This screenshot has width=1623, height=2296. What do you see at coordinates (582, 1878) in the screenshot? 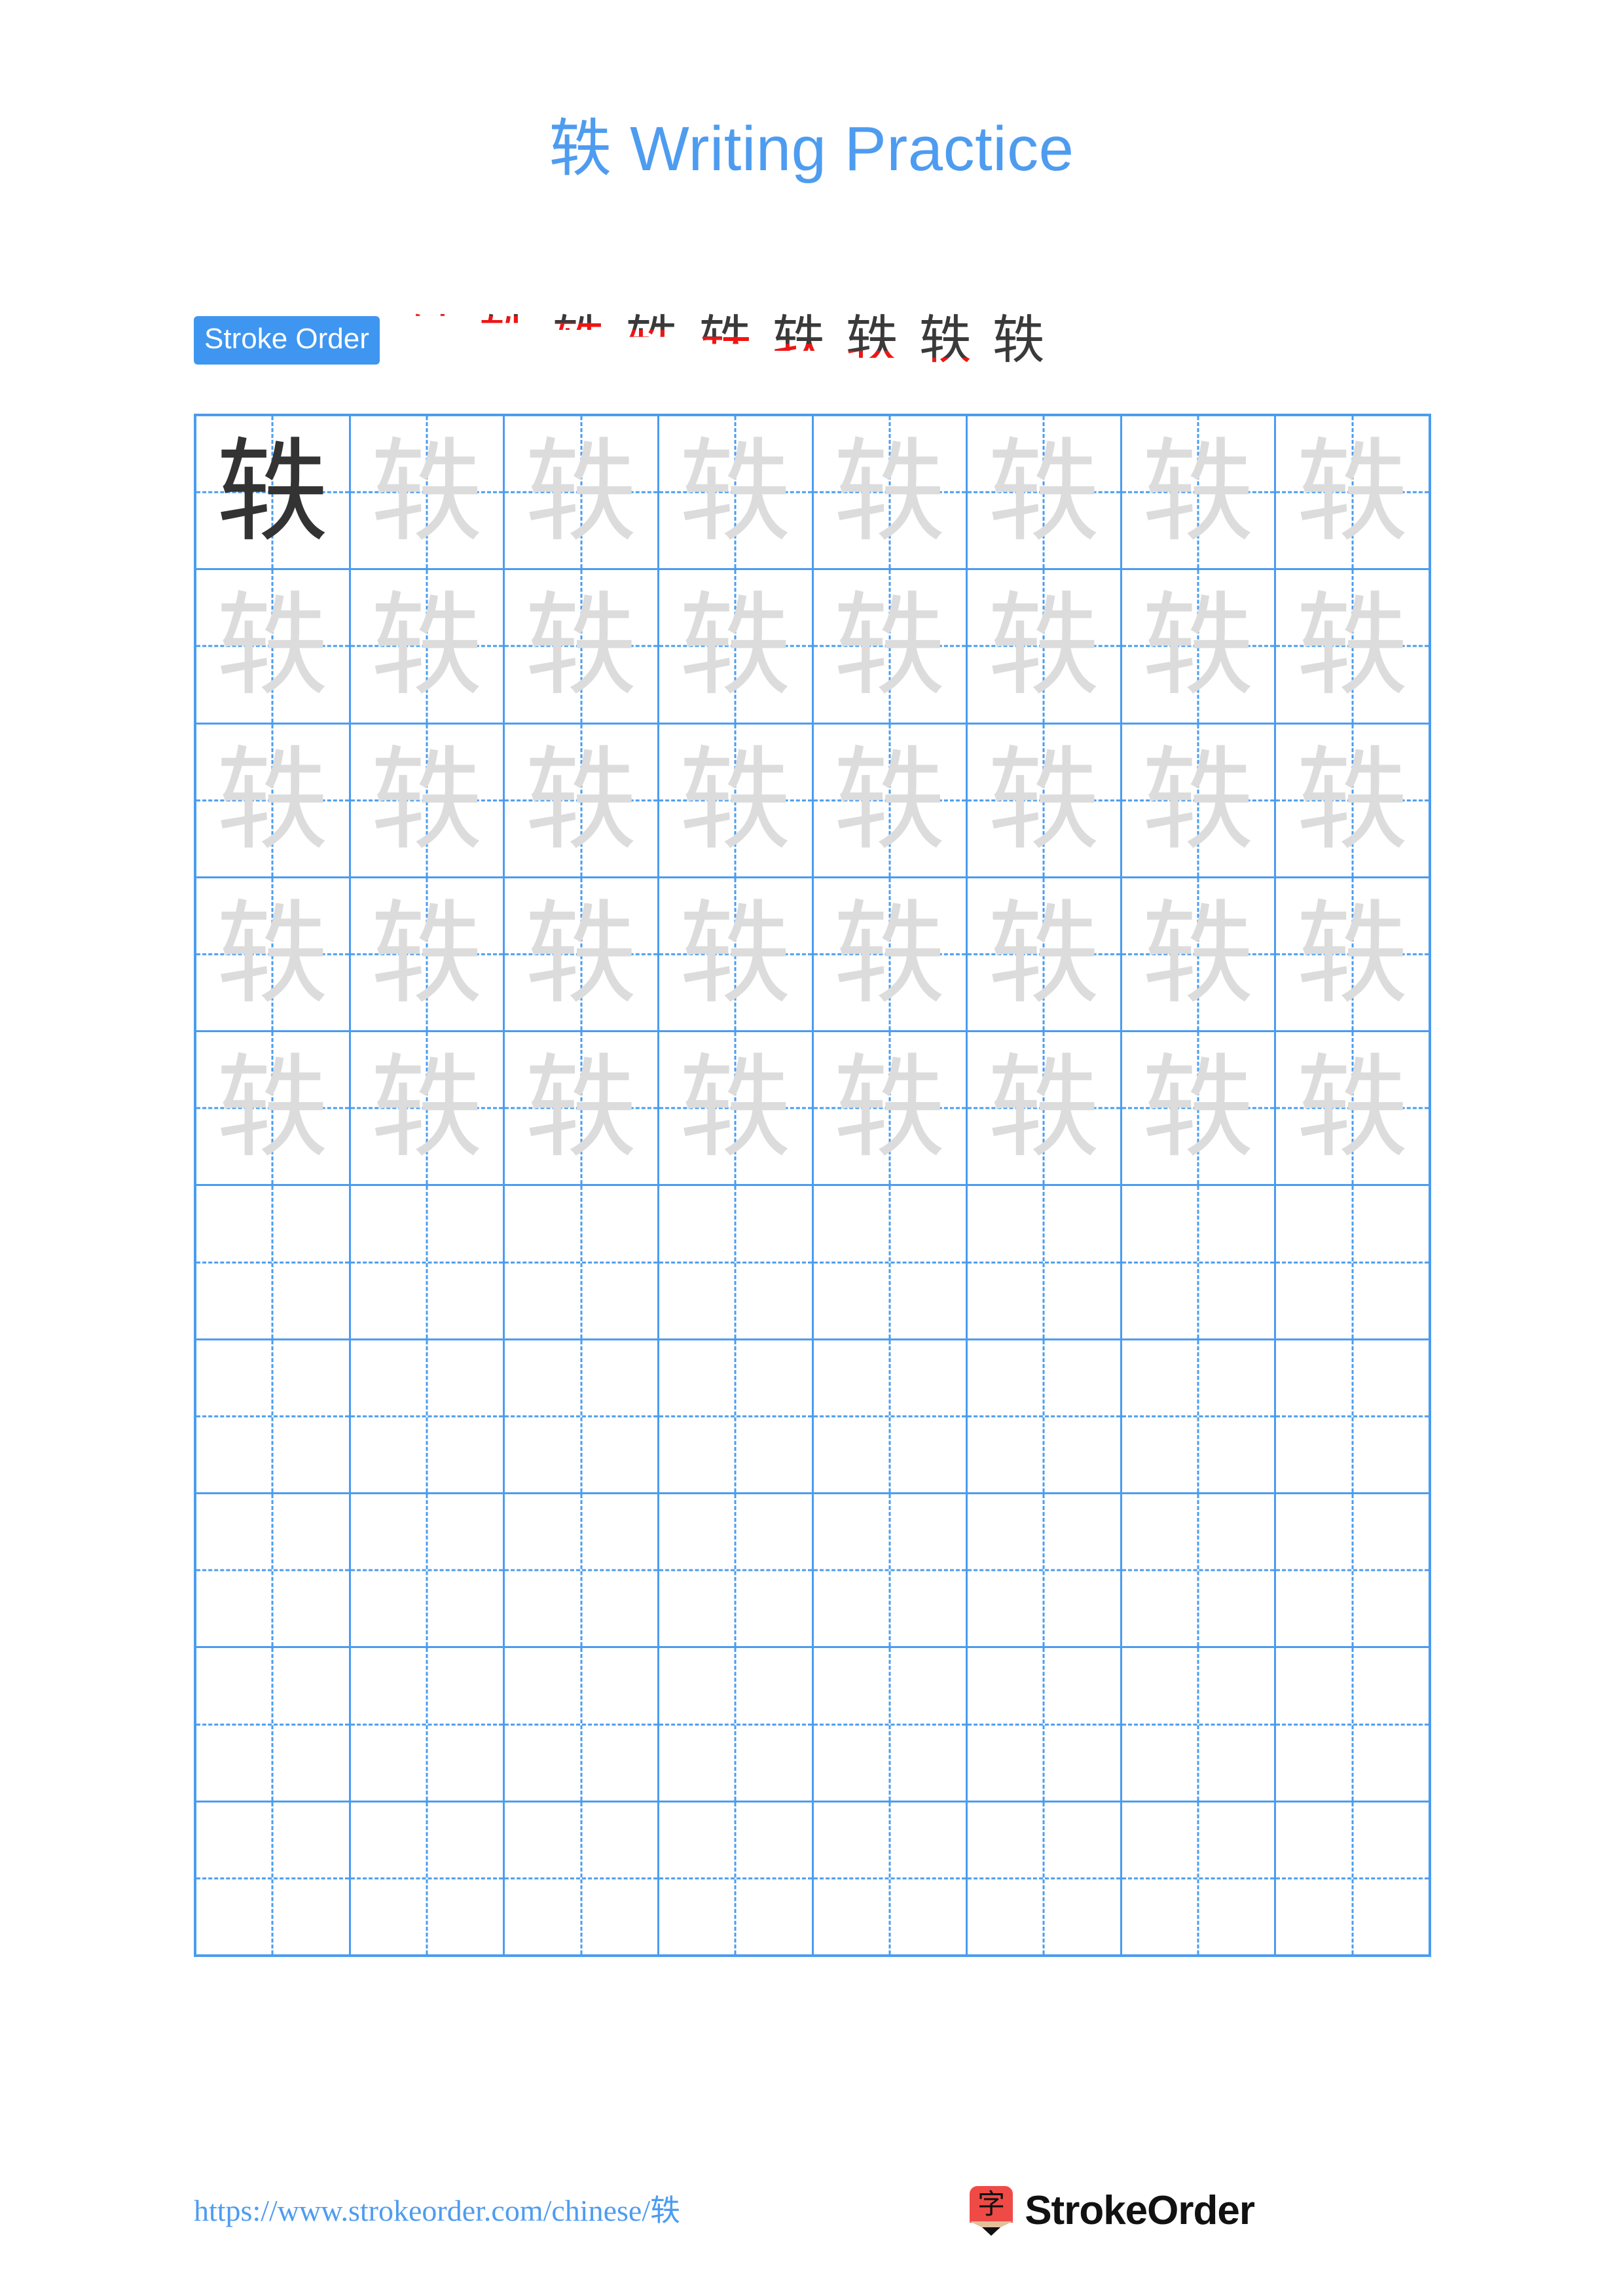
I see `grid-cell-r10-c3` at bounding box center [582, 1878].